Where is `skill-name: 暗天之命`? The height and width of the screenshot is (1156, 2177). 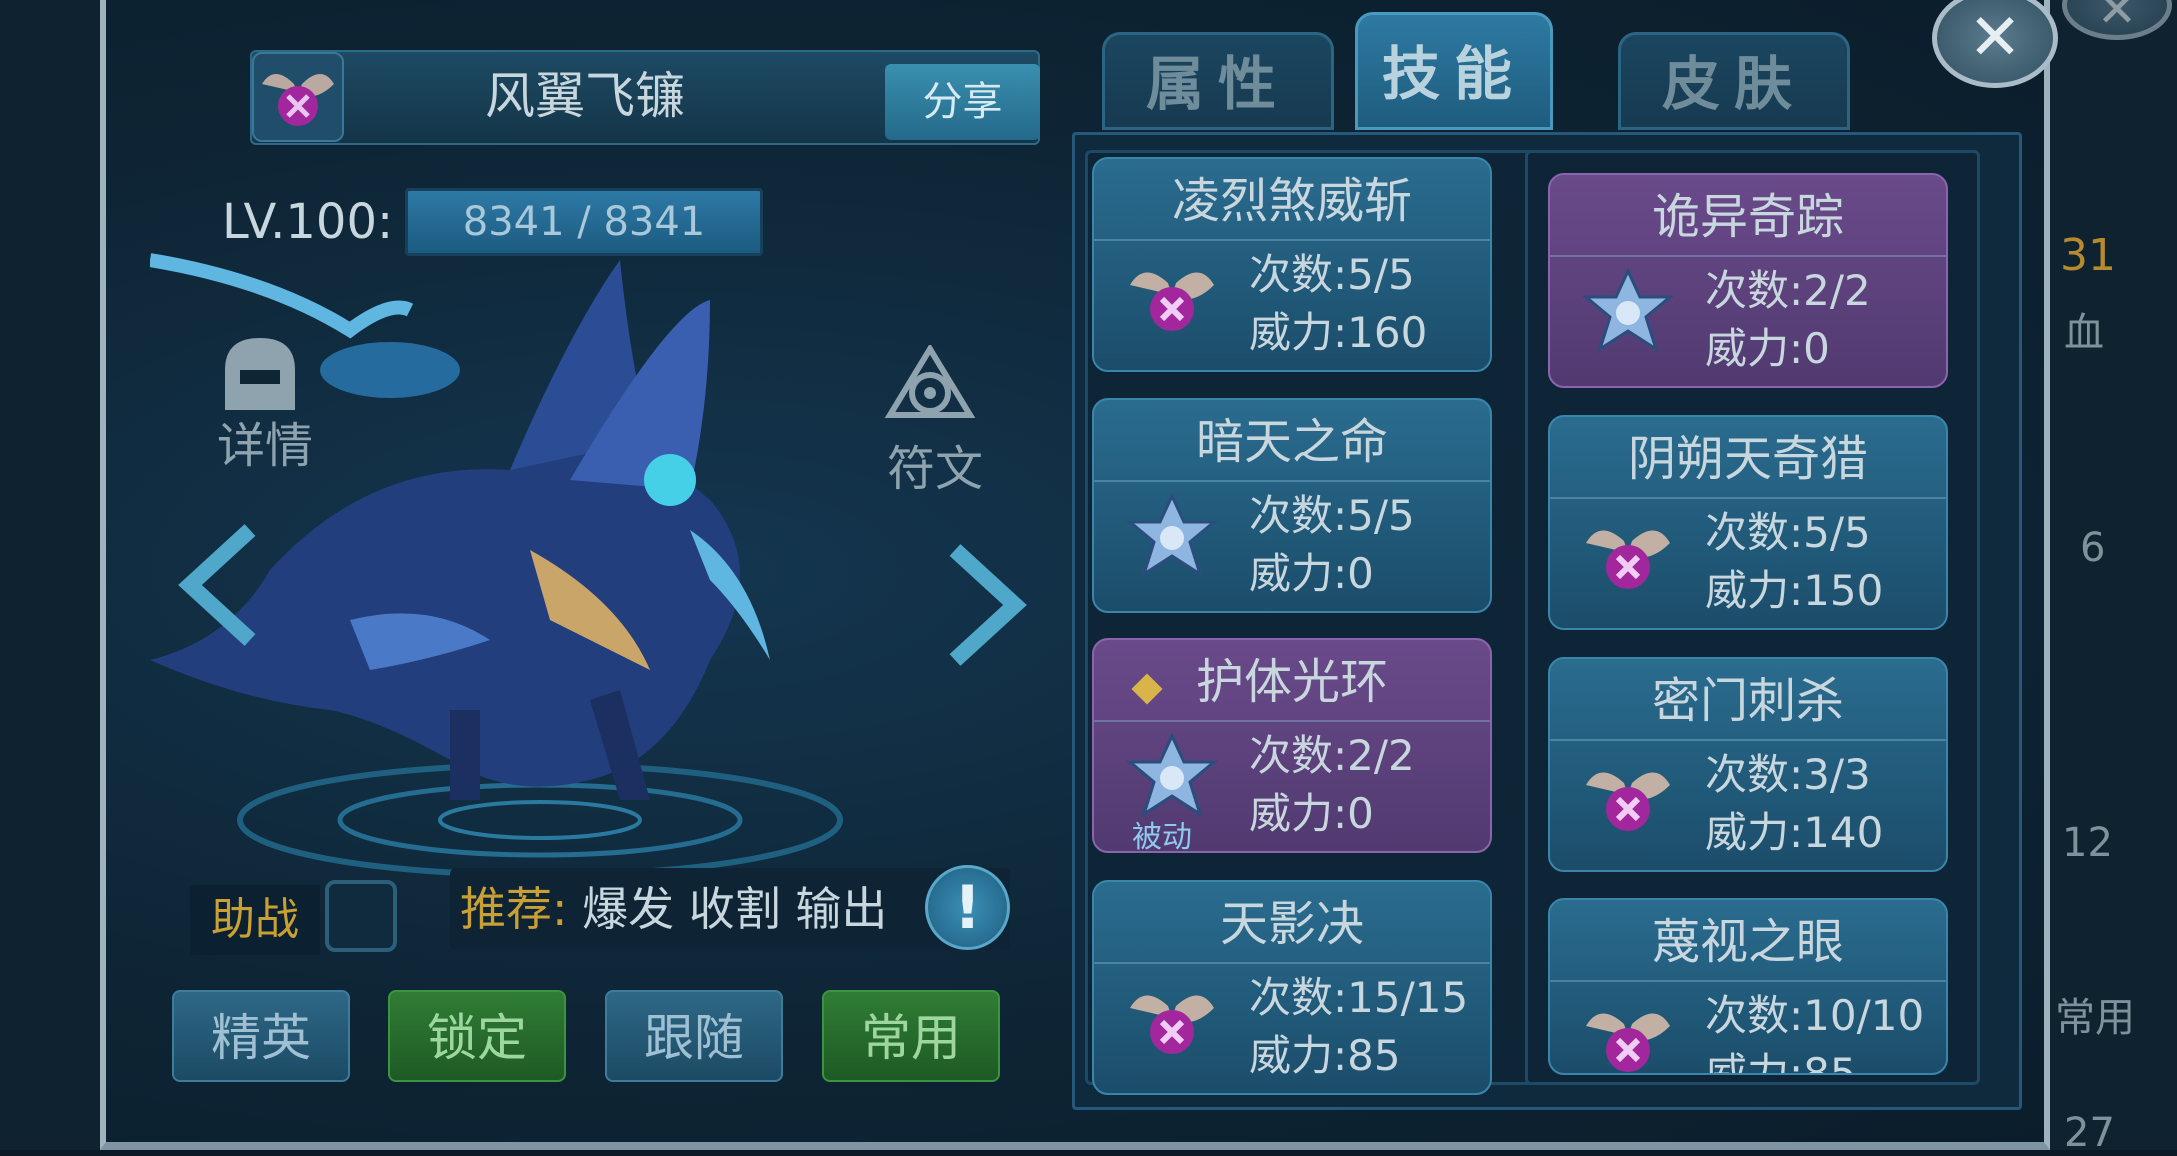
skill-name: 暗天之命 is located at coordinates (1291, 442).